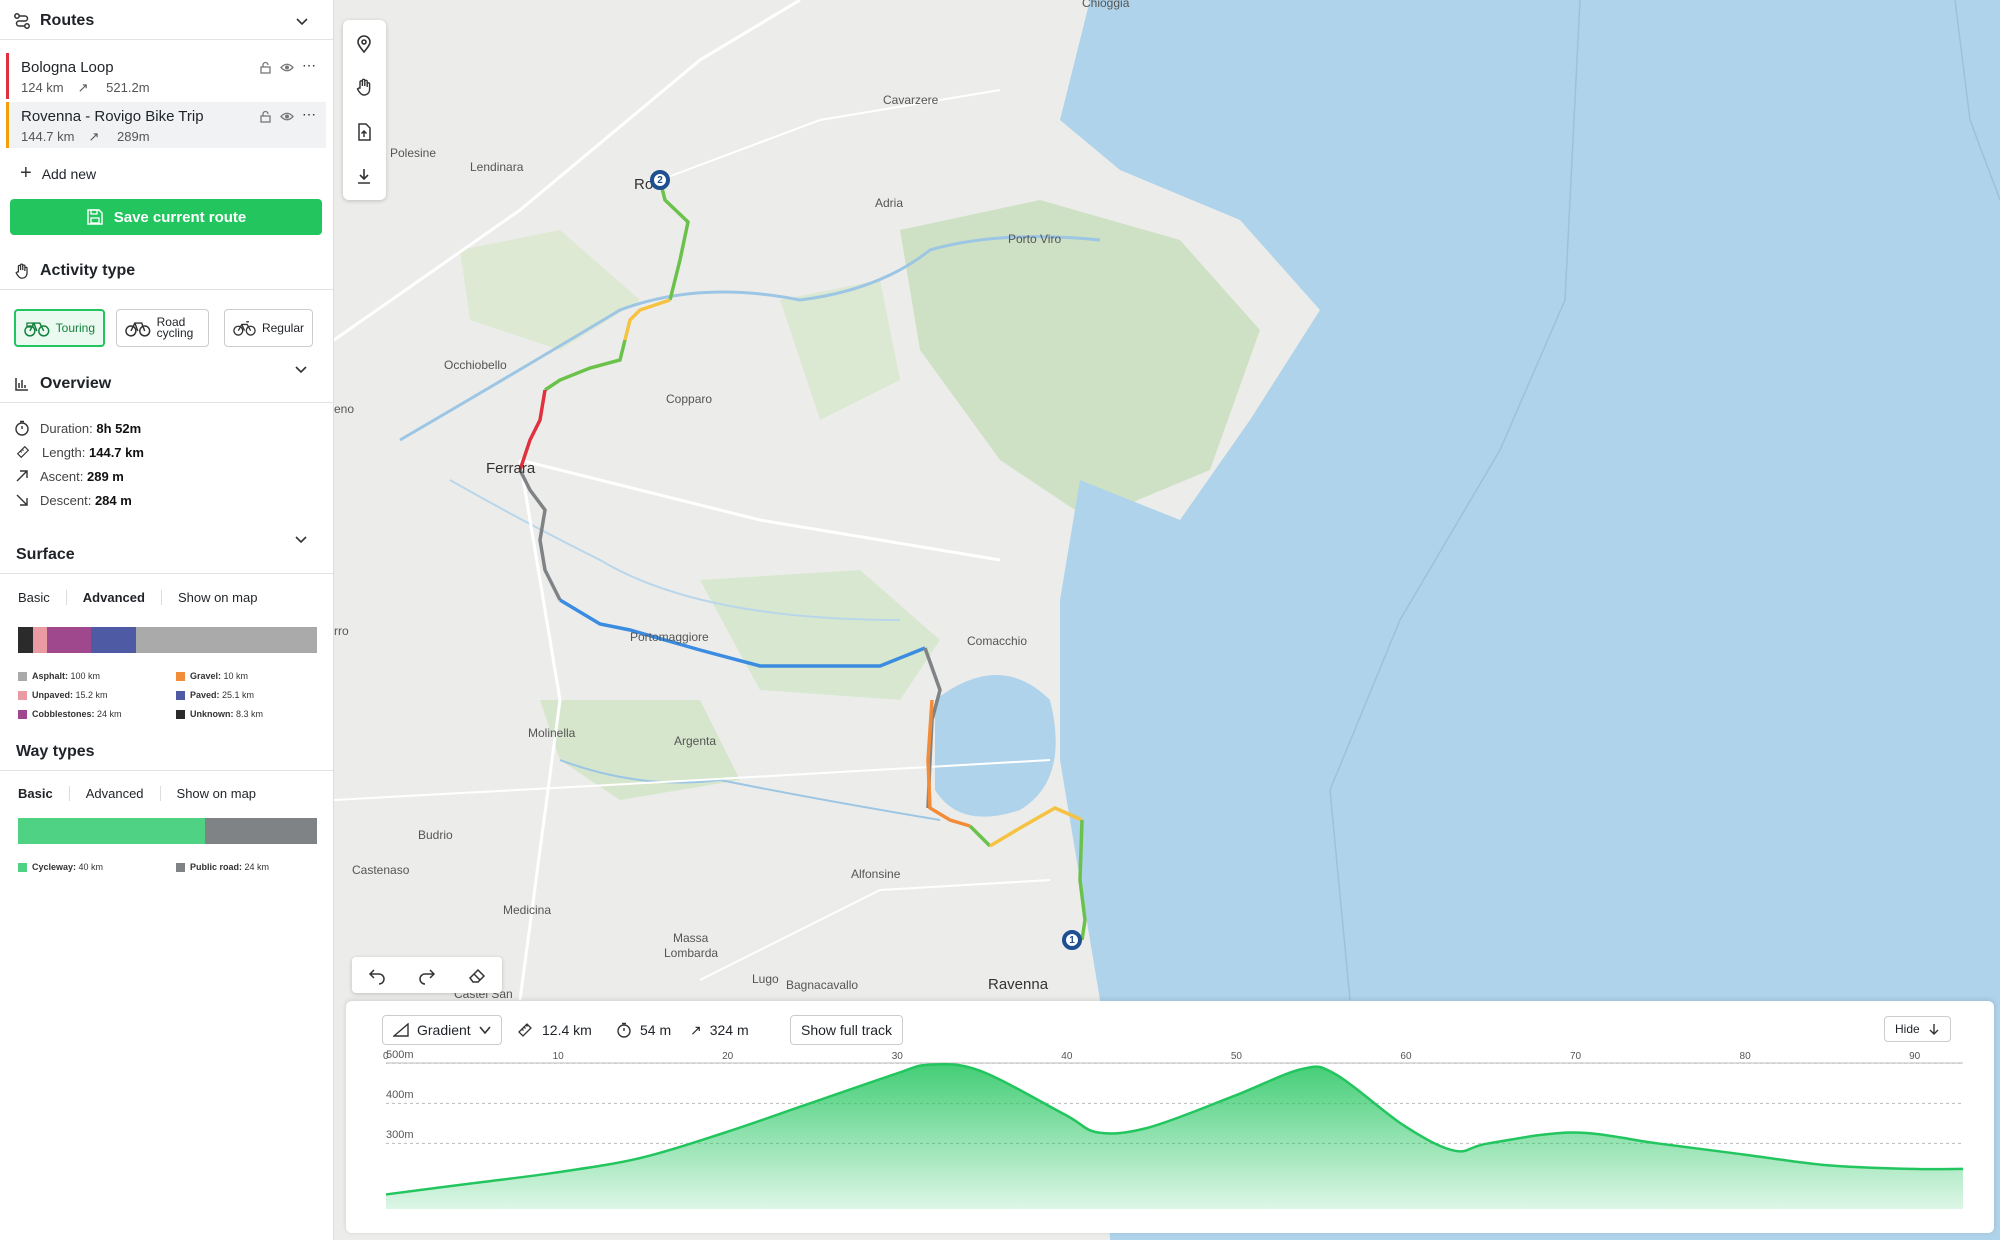  What do you see at coordinates (822, 985) in the screenshot?
I see `map-place-label: Bagnacavallo` at bounding box center [822, 985].